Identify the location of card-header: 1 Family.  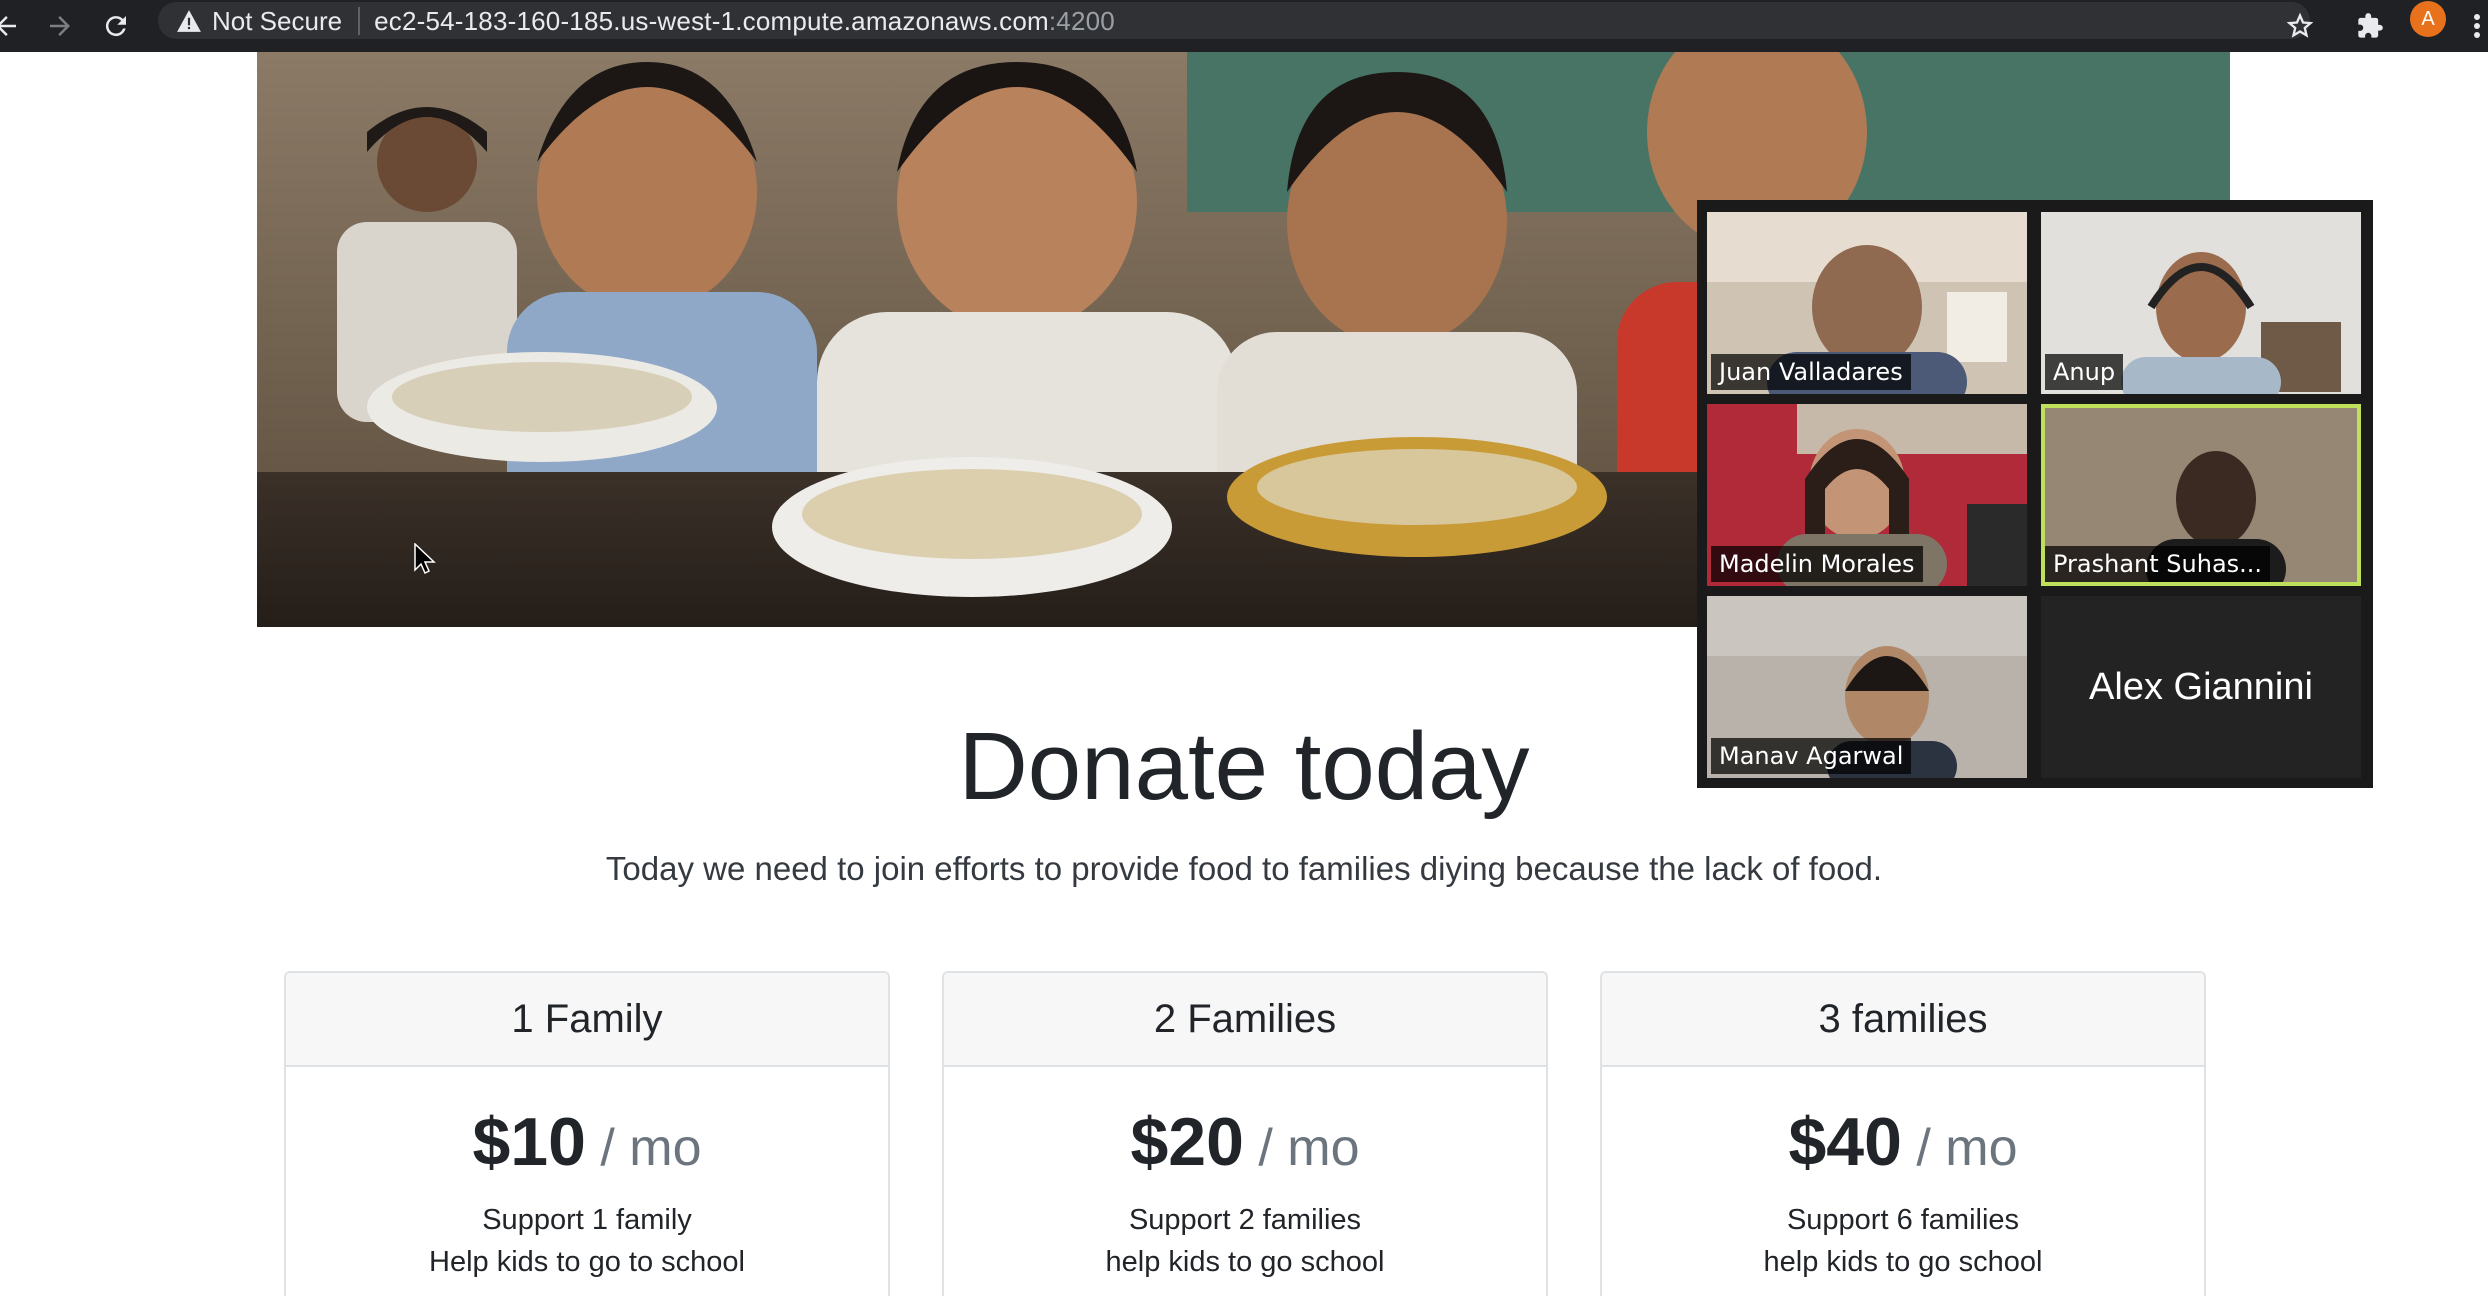
(587, 1020).